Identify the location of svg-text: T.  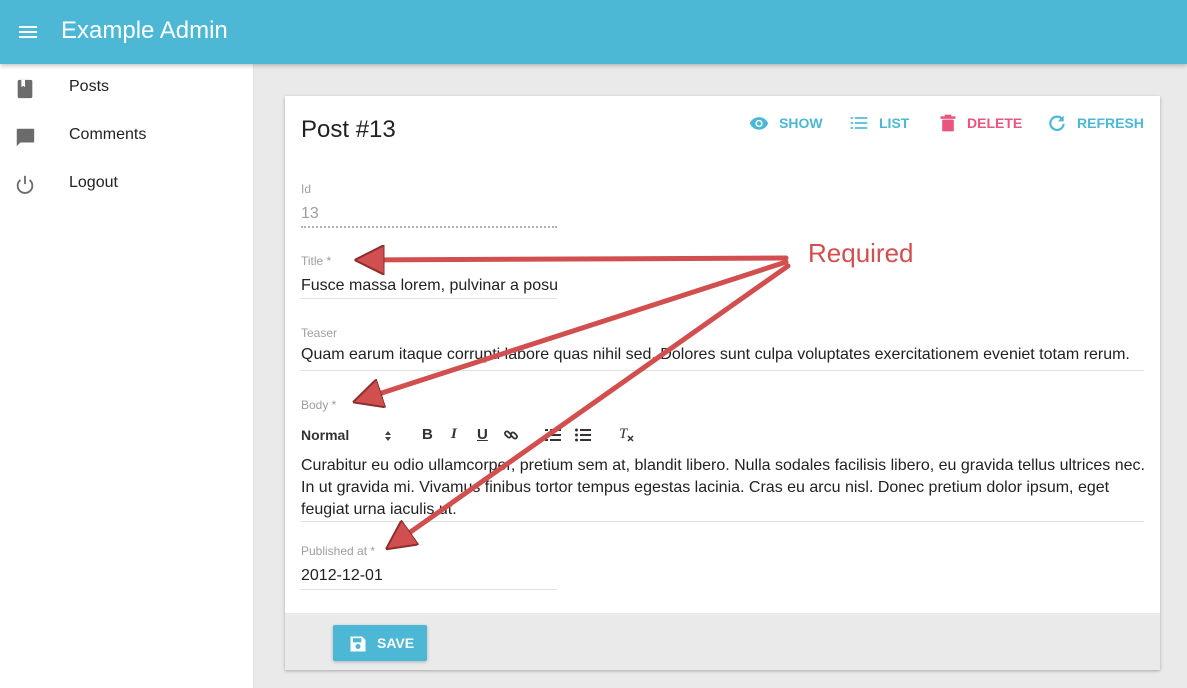
(624, 434).